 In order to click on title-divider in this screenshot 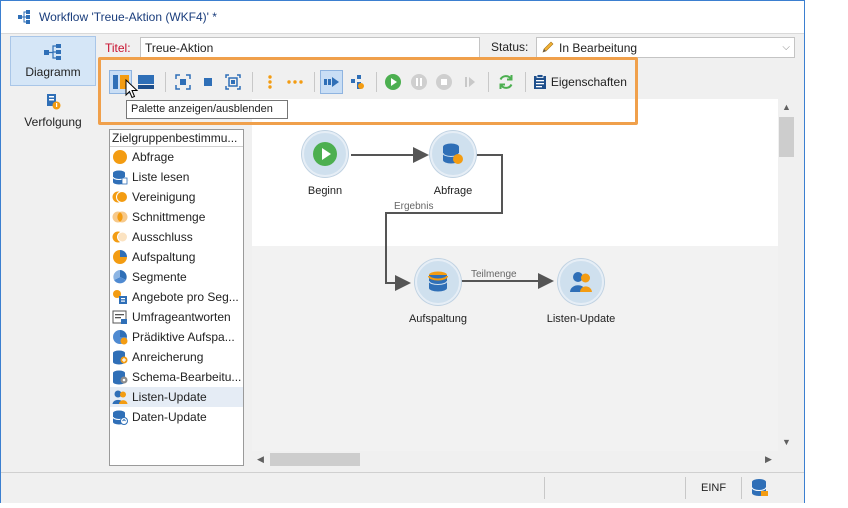, I will do `click(402, 33)`.